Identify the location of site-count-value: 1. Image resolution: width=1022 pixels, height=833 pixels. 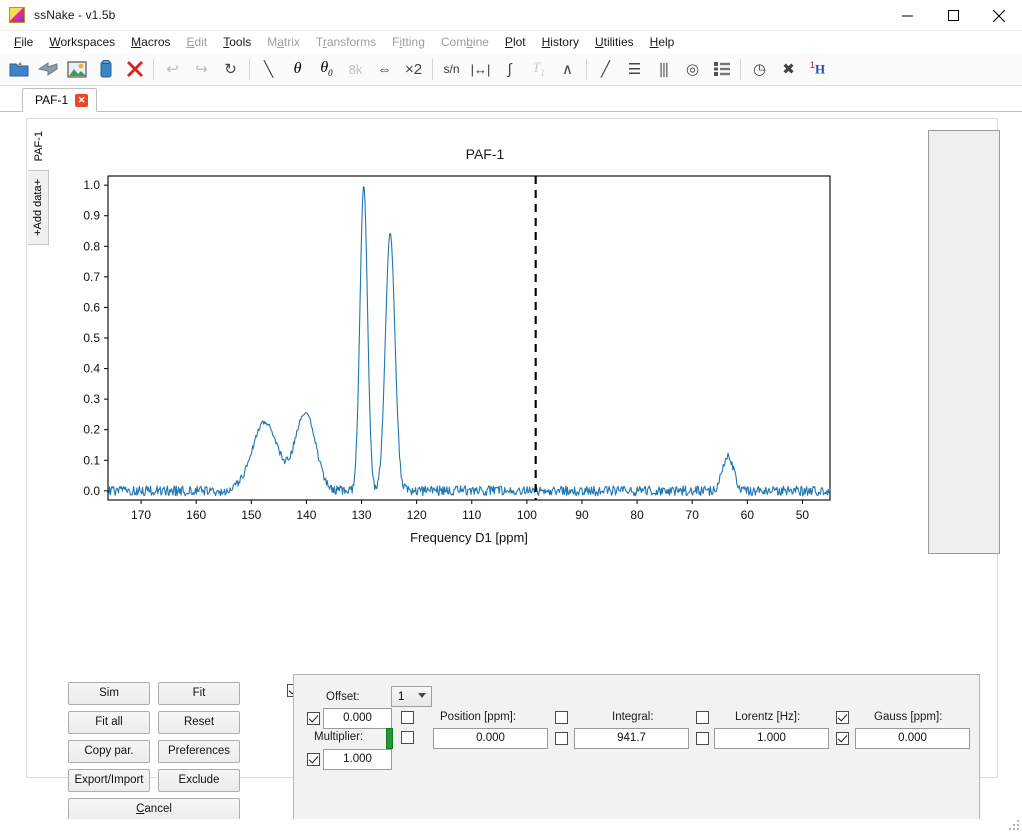
(401, 696).